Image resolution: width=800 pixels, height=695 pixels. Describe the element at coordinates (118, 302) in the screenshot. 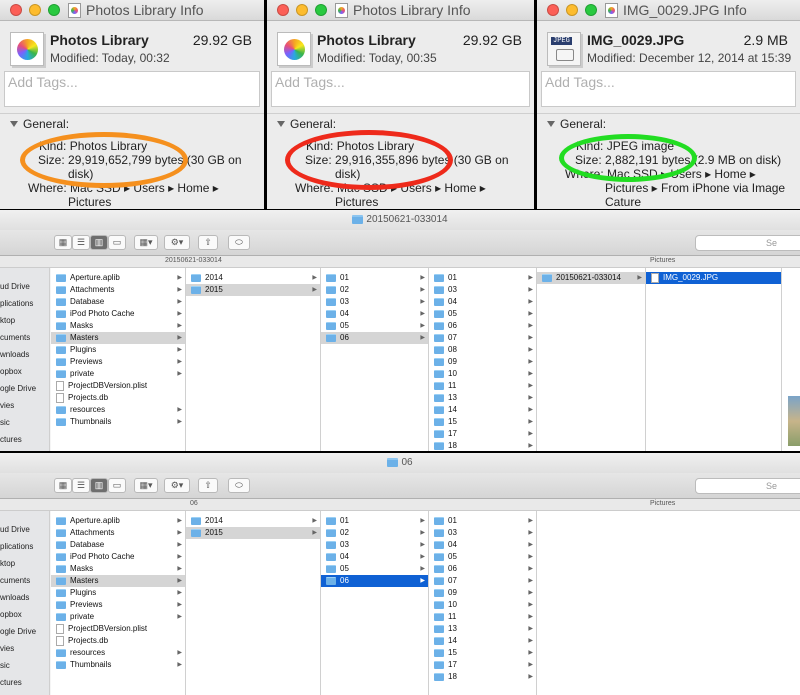

I see `folder-row: Database ▶` at that location.